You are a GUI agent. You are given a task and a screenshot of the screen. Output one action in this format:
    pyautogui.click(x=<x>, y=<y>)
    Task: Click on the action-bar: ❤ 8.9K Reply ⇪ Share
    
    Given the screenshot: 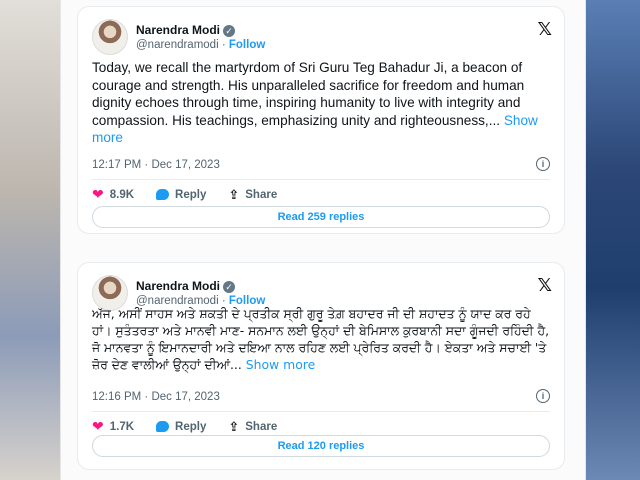 What is the action you would take?
    pyautogui.click(x=184, y=194)
    